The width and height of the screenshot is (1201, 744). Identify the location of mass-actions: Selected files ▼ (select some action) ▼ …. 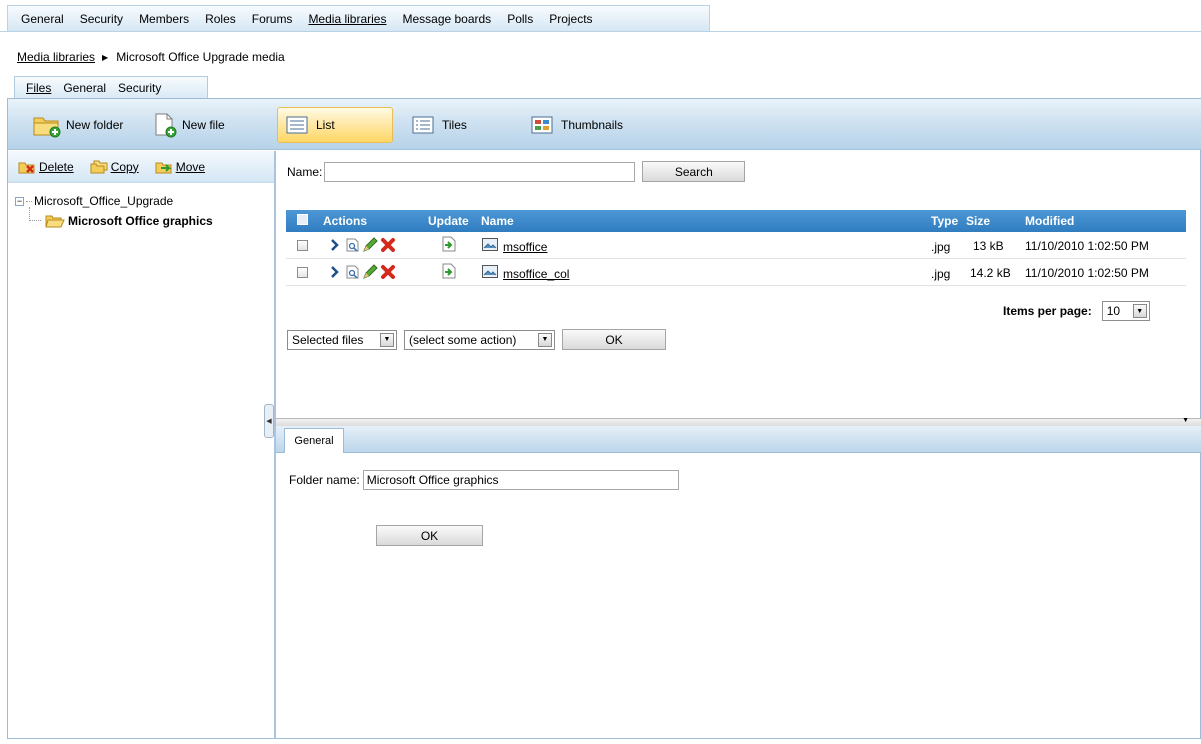
(476, 339).